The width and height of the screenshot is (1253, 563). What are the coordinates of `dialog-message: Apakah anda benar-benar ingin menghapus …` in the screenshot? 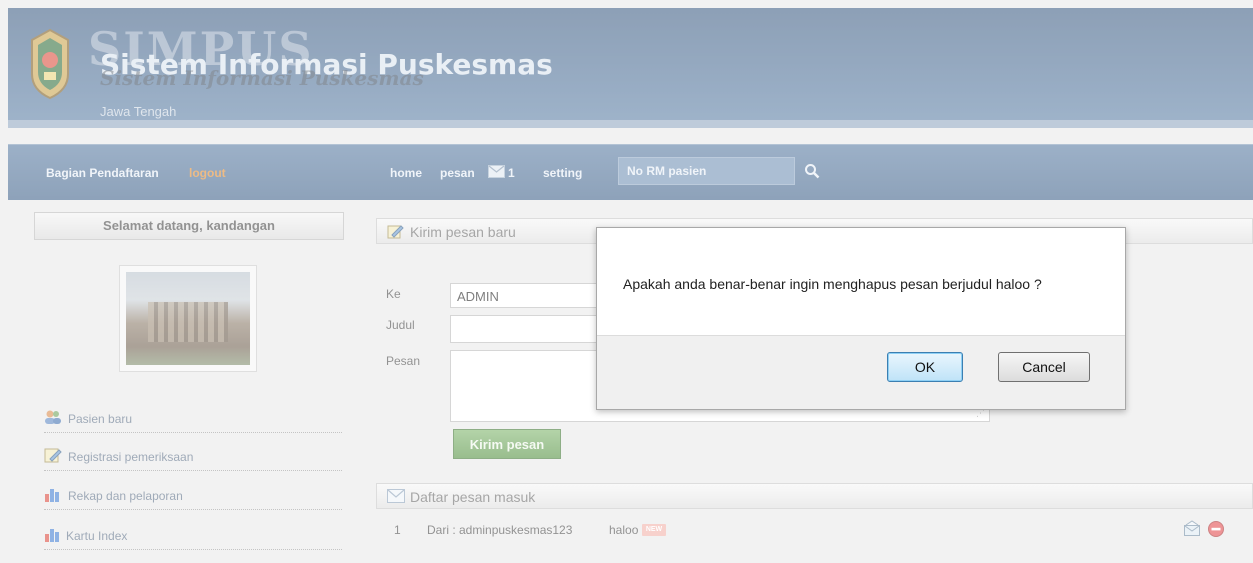 It's located at (832, 284).